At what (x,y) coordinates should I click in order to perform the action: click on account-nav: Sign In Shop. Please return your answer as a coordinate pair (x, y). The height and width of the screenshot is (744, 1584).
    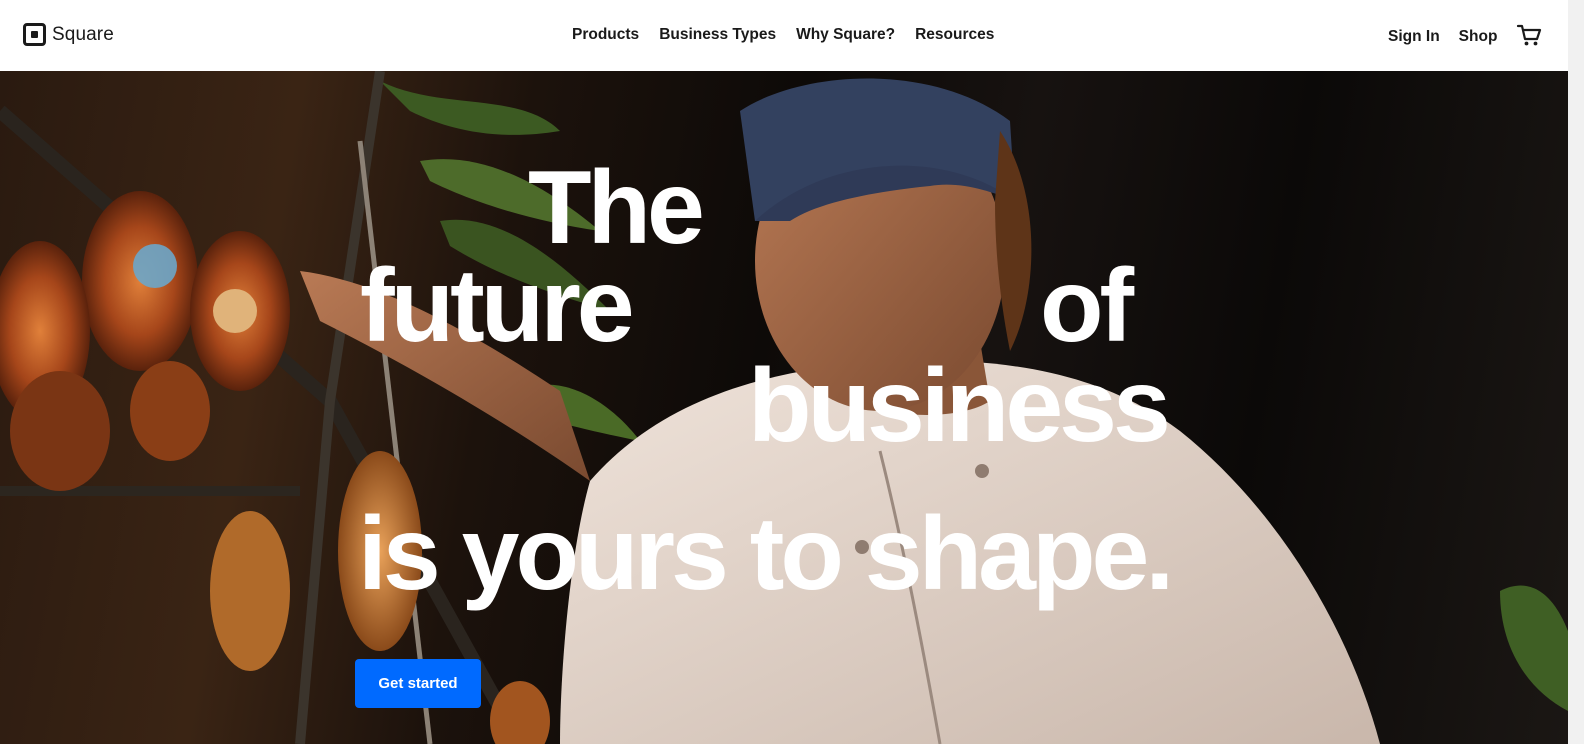
    Looking at the image, I should click on (1465, 36).